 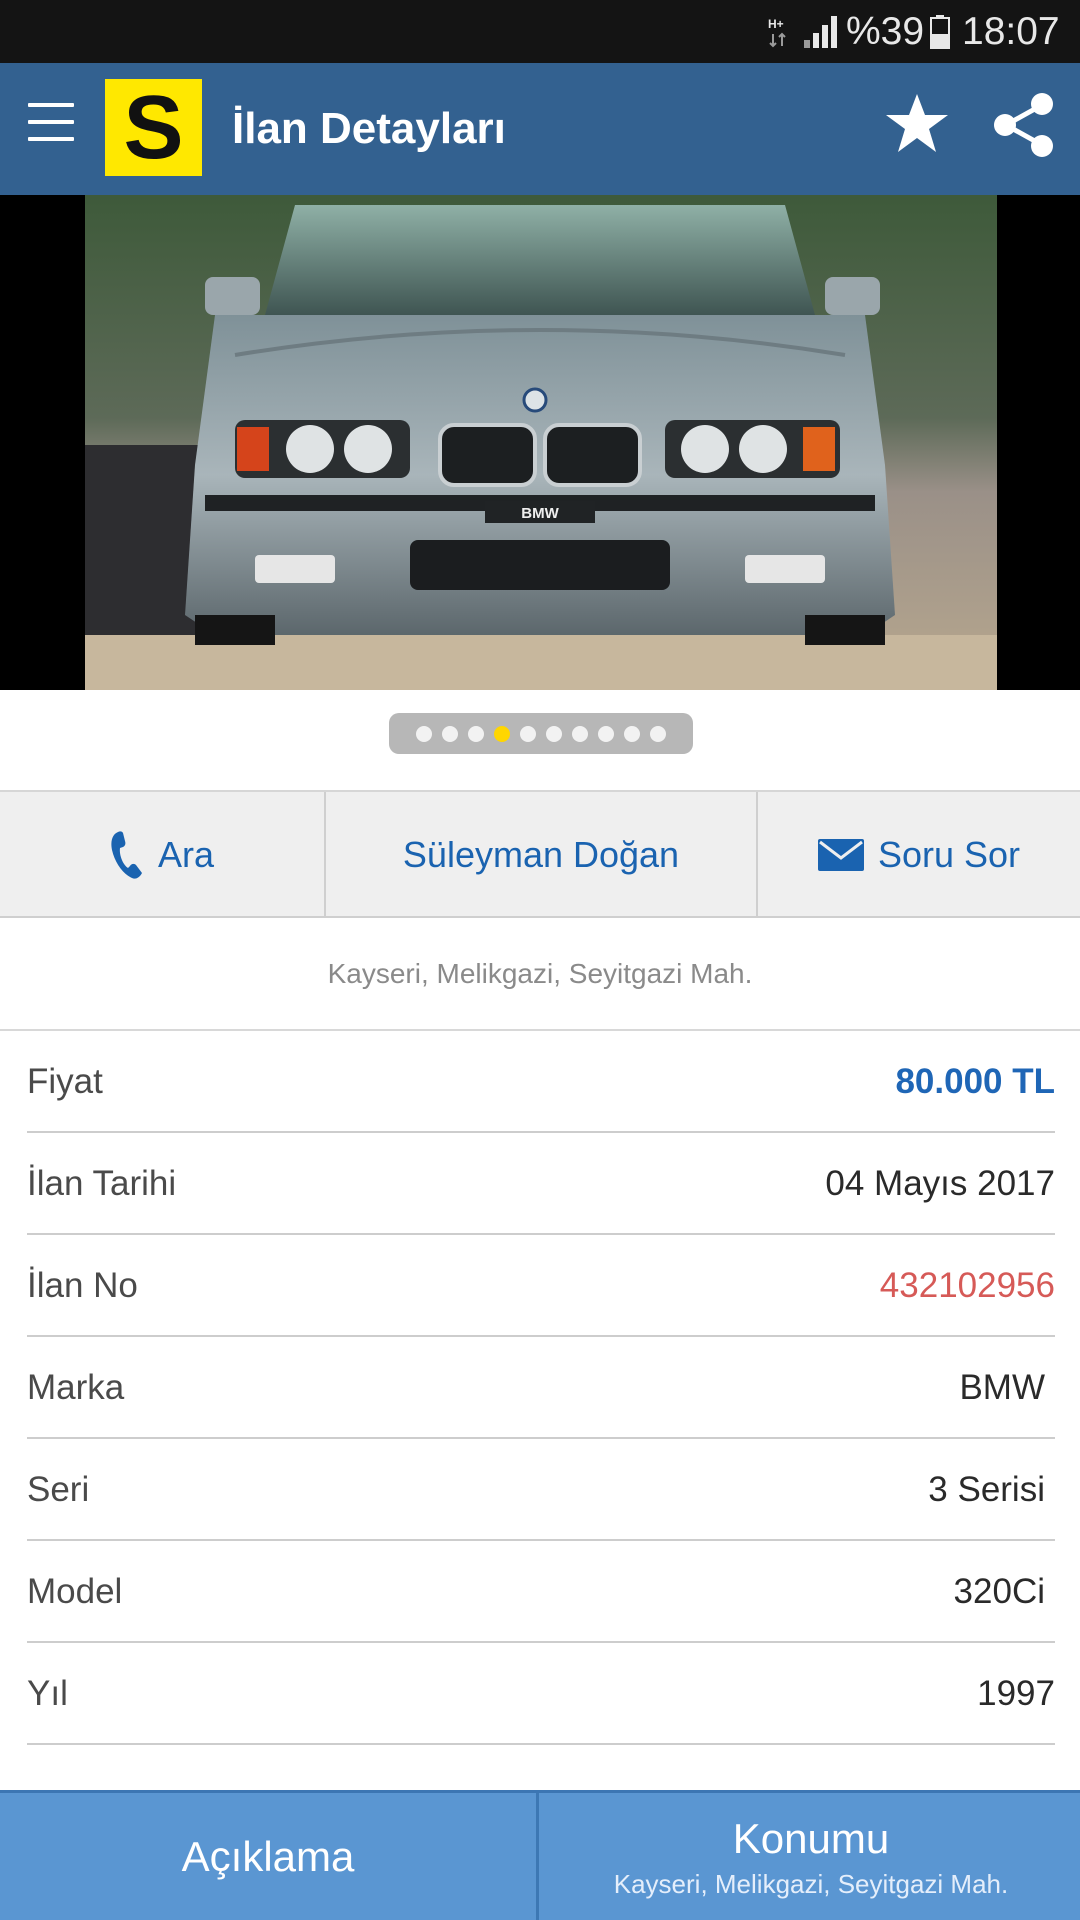 I want to click on battery-icon, so click(x=940, y=32).